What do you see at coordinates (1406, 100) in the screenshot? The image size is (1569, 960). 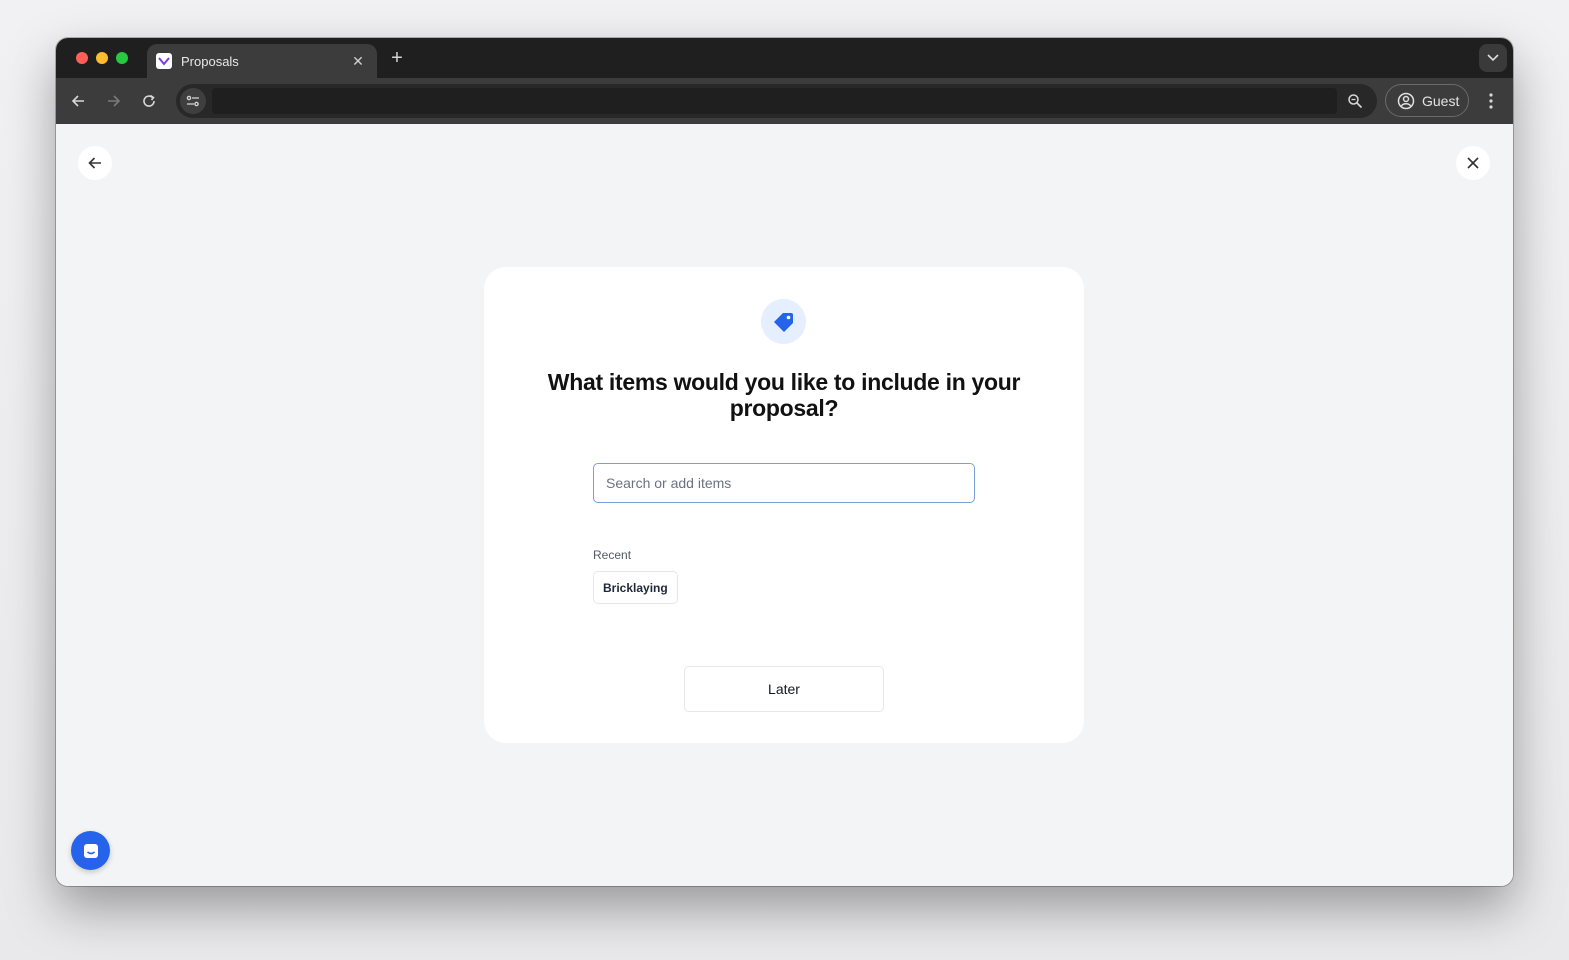 I see `account-circle-icon` at bounding box center [1406, 100].